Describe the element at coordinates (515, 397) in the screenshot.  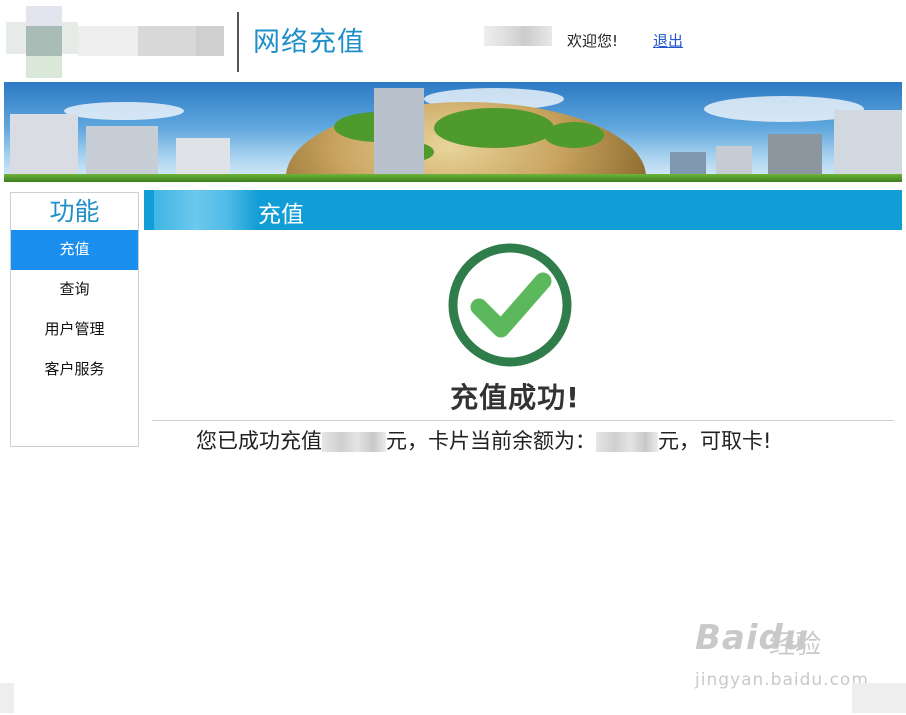
I see `success-title: 充值成功!` at that location.